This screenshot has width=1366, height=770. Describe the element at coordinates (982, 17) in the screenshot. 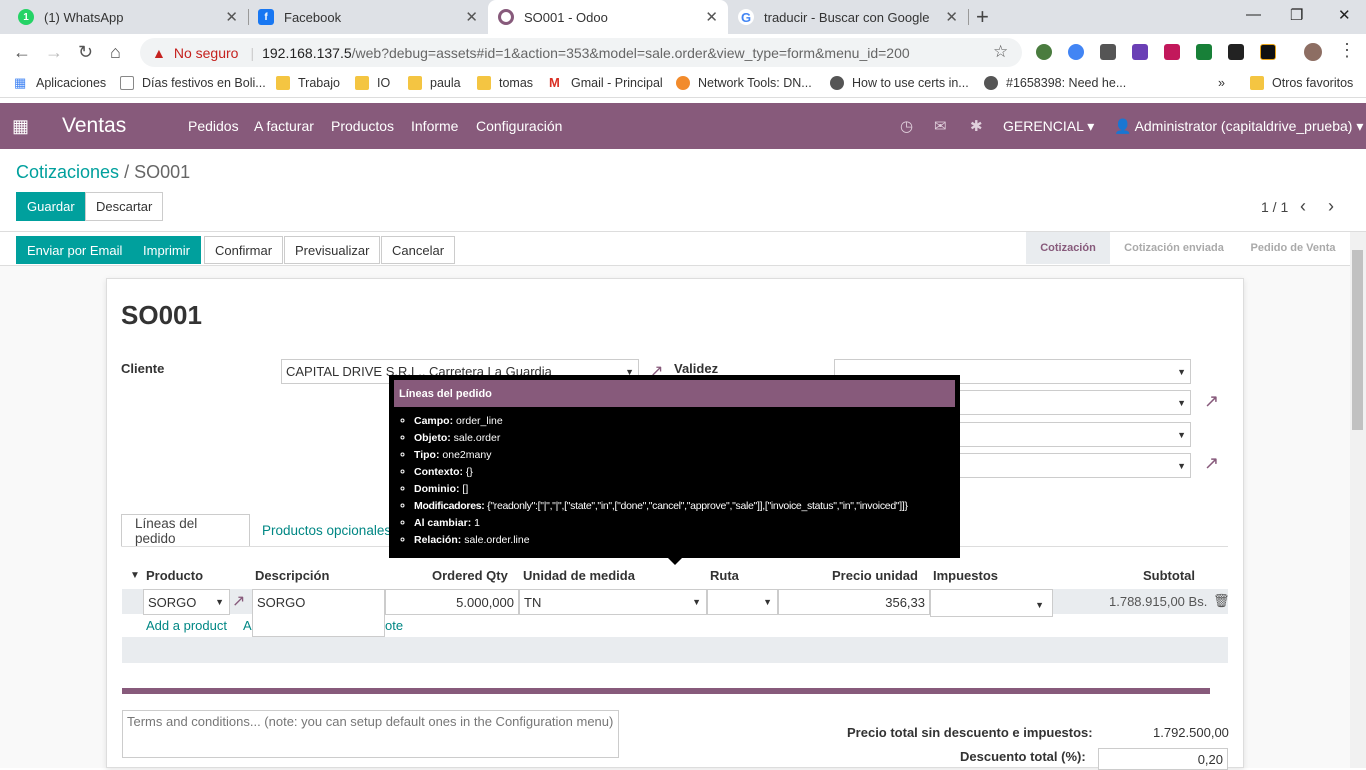

I see `new-tab-icon: +` at that location.